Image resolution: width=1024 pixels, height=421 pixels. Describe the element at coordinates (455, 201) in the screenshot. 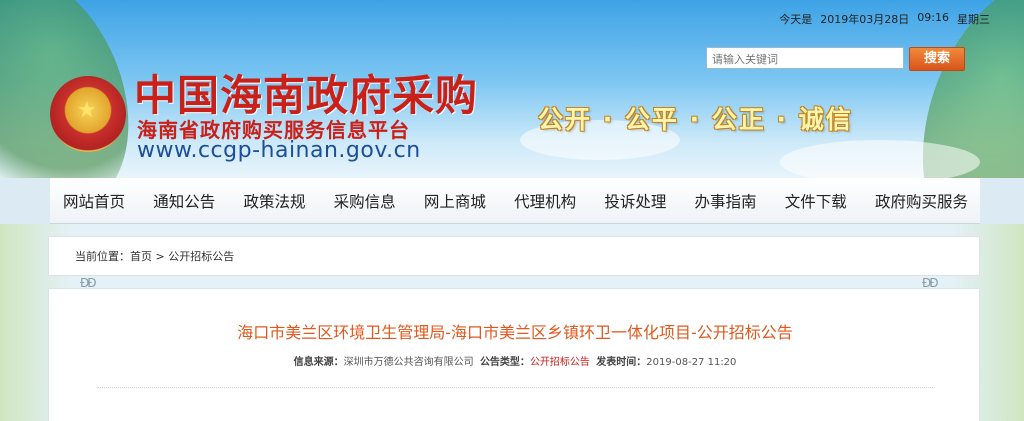

I see `nav-item-online-mall: 网上商城` at that location.